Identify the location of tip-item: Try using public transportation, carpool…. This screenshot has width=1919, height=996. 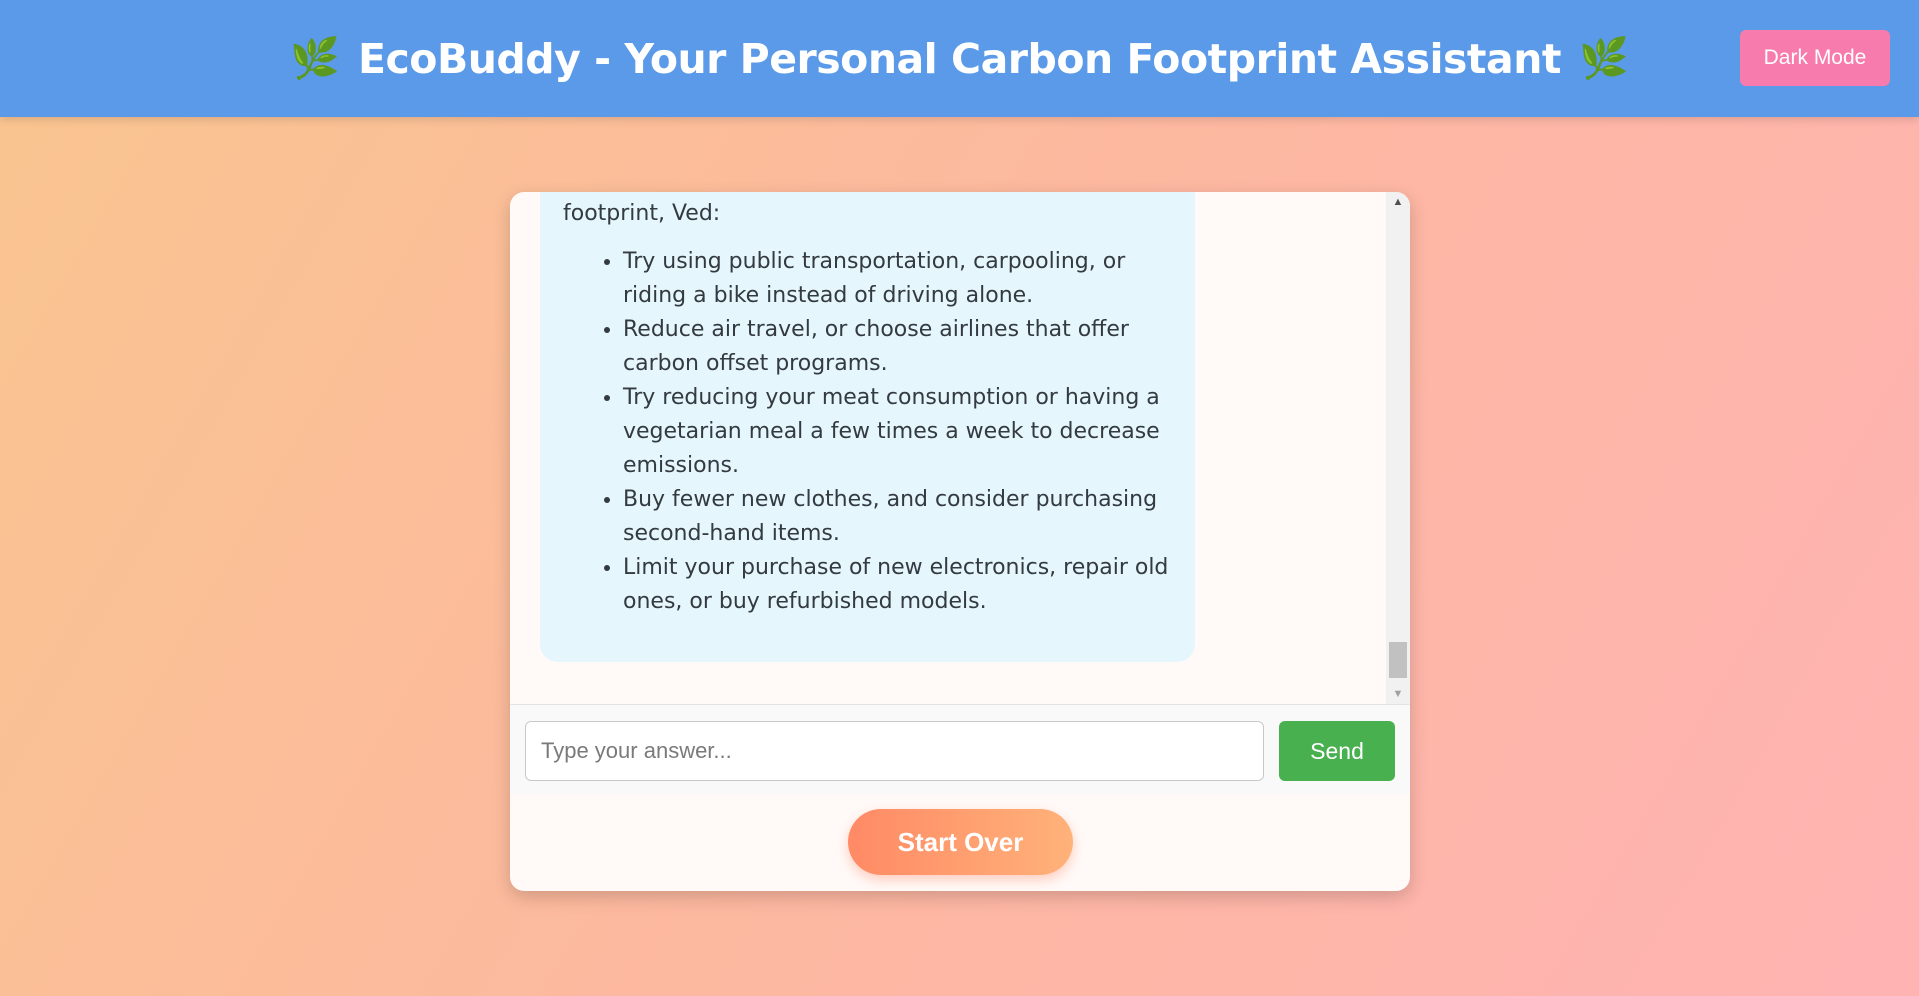
(896, 279).